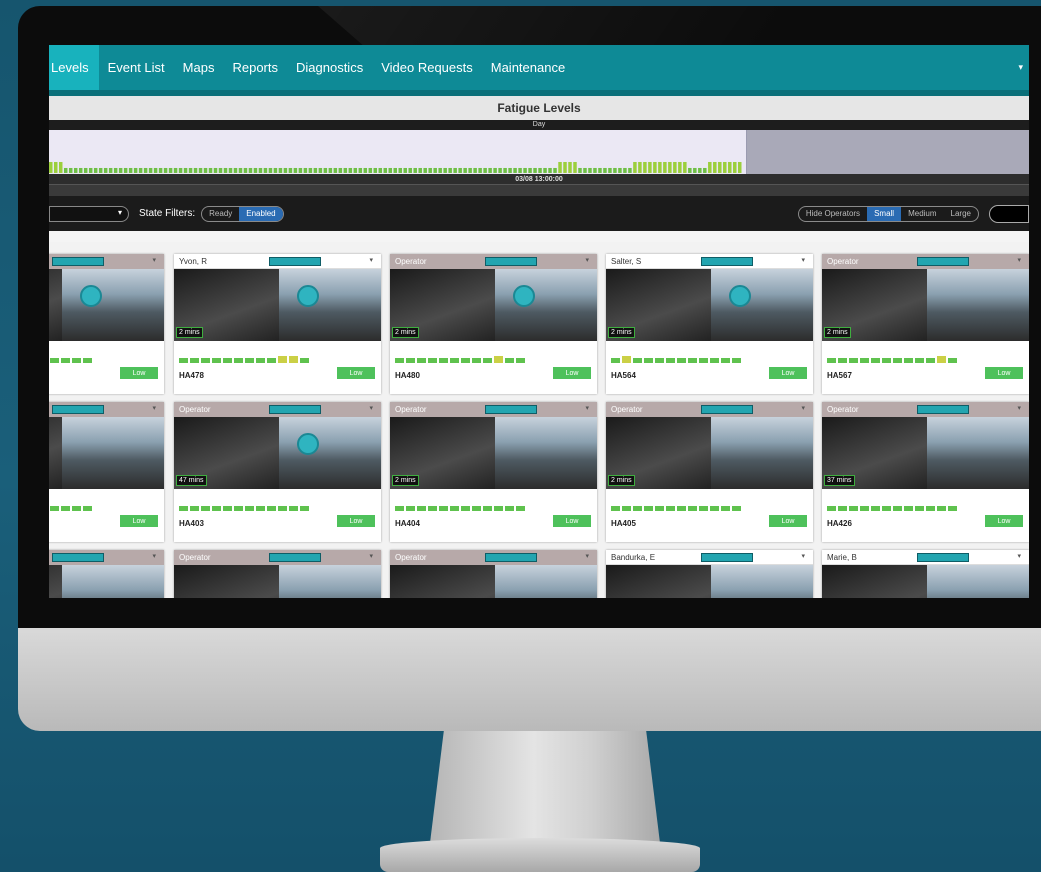 This screenshot has height=872, width=1041. What do you see at coordinates (398, 152) in the screenshot?
I see `timeline-plot` at bounding box center [398, 152].